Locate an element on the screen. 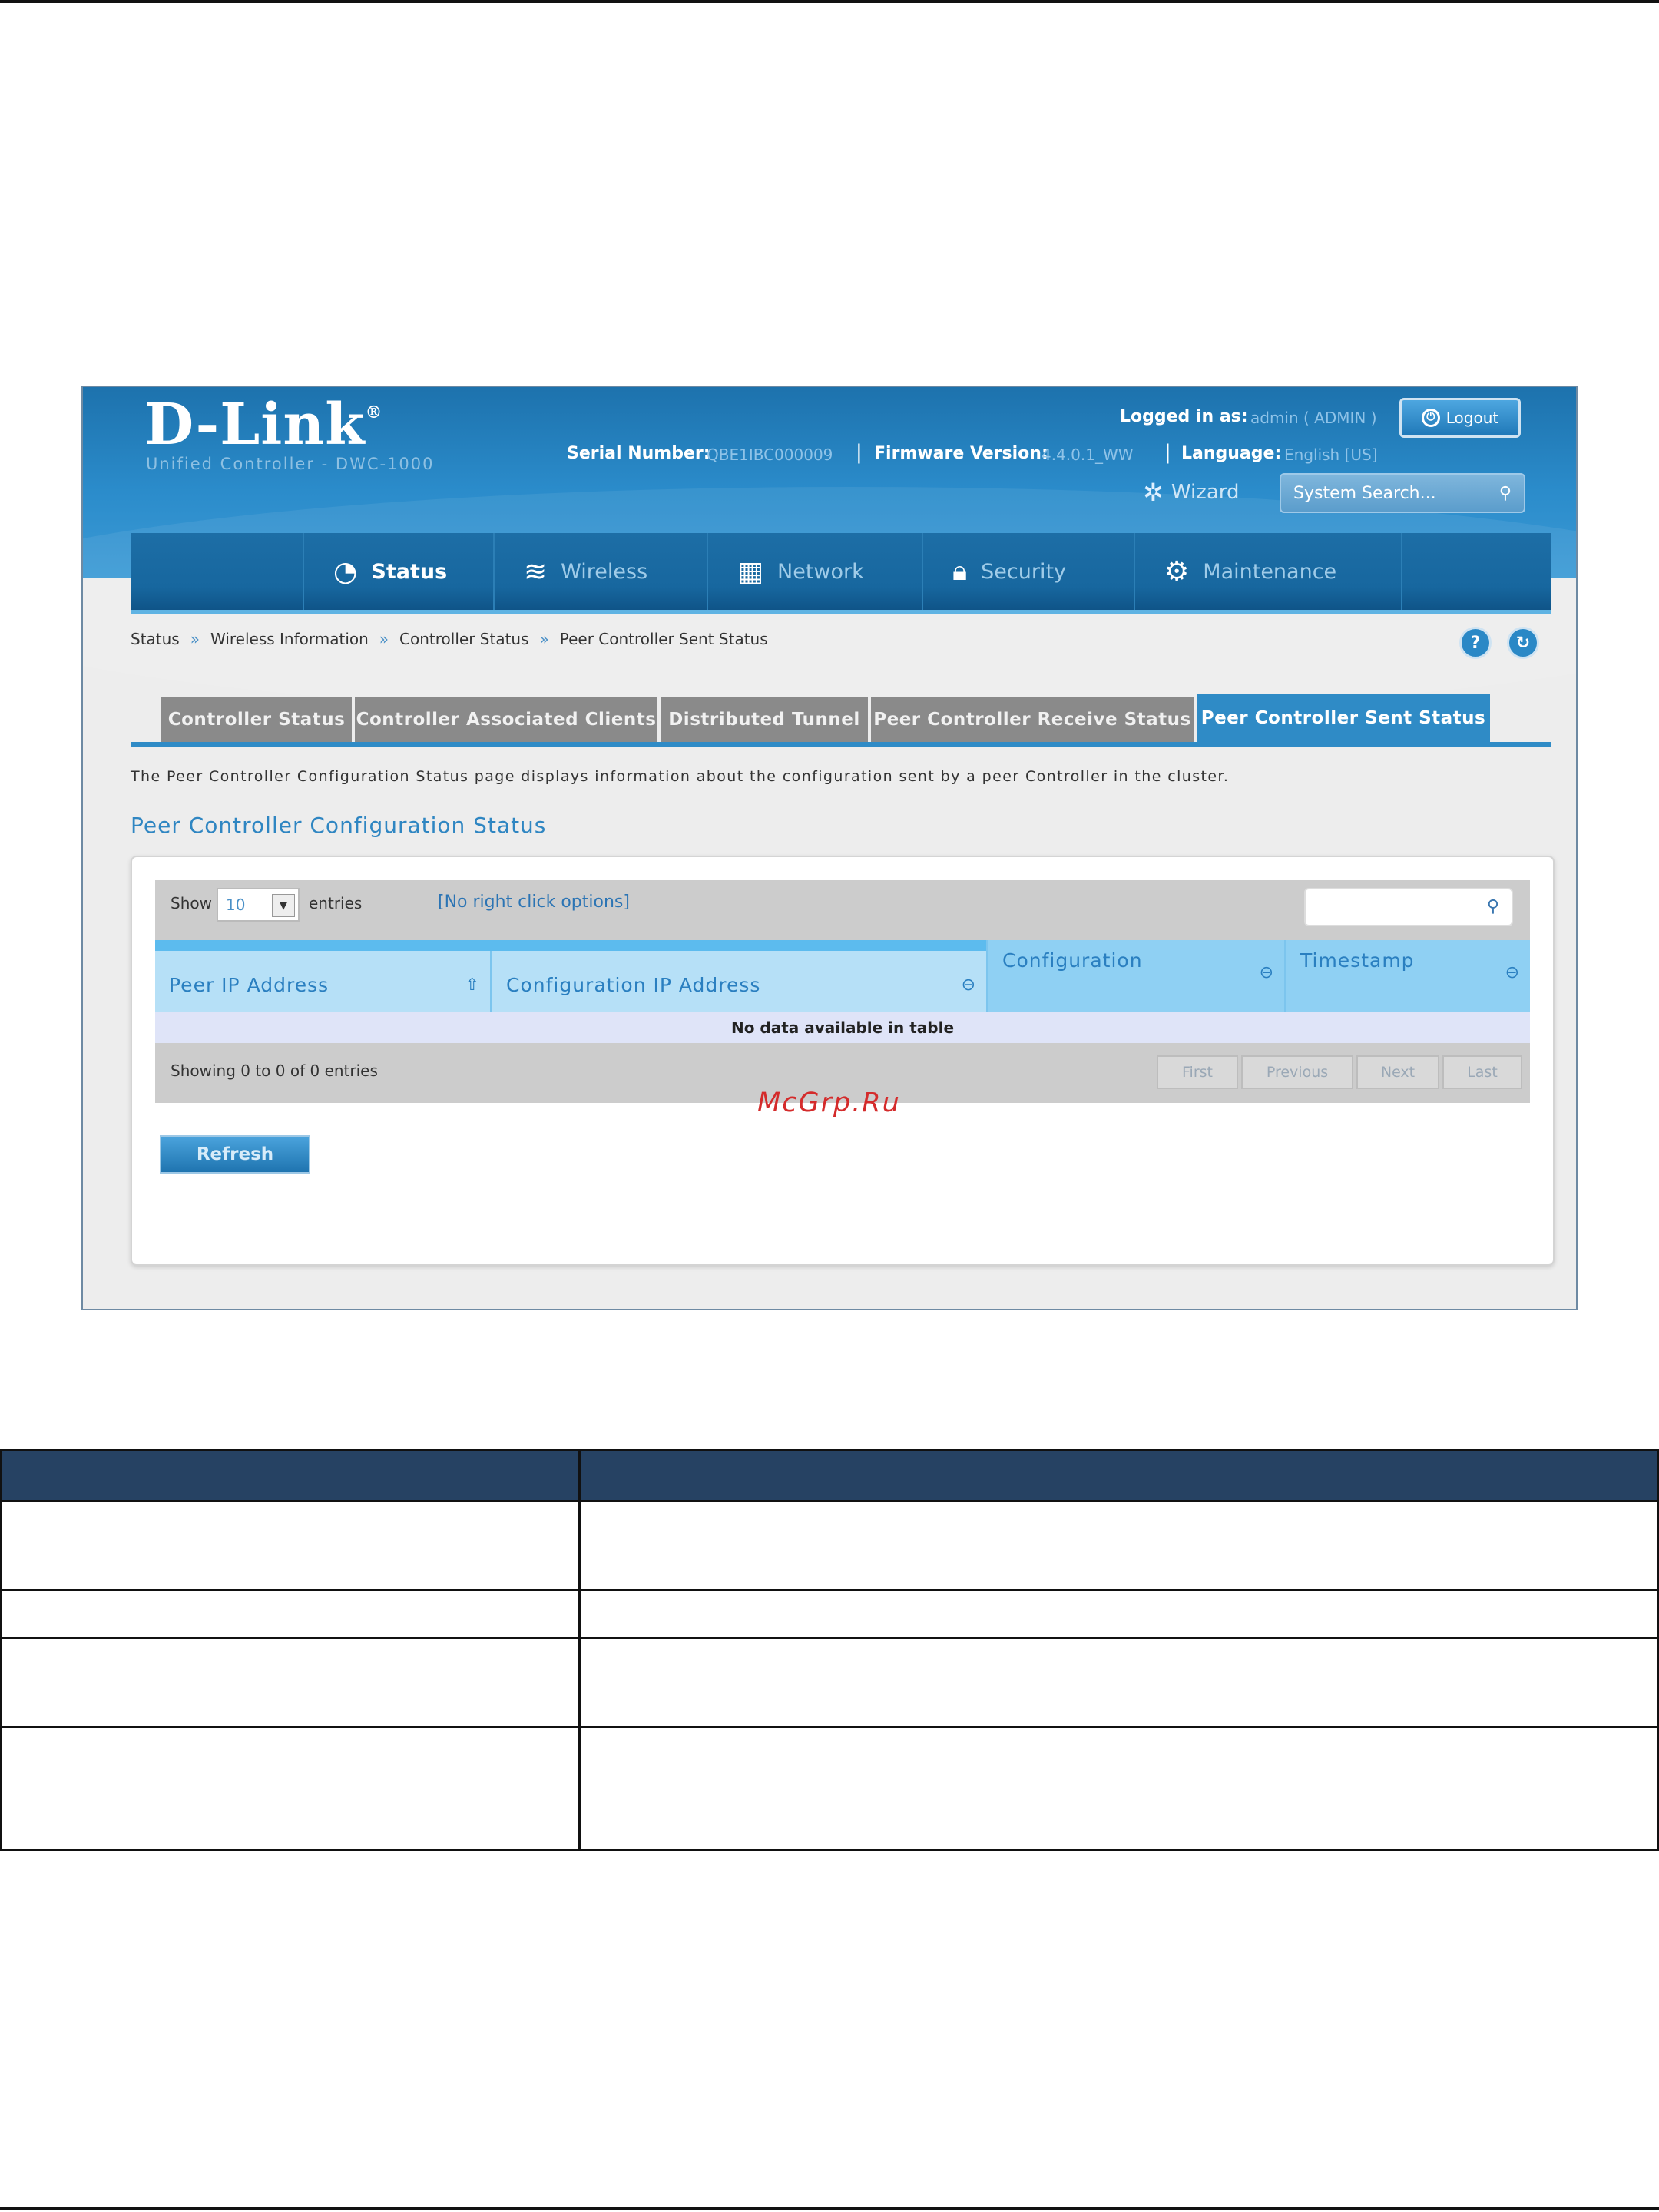 Image resolution: width=1659 pixels, height=2212 pixels. language-value: English [US] is located at coordinates (1331, 454).